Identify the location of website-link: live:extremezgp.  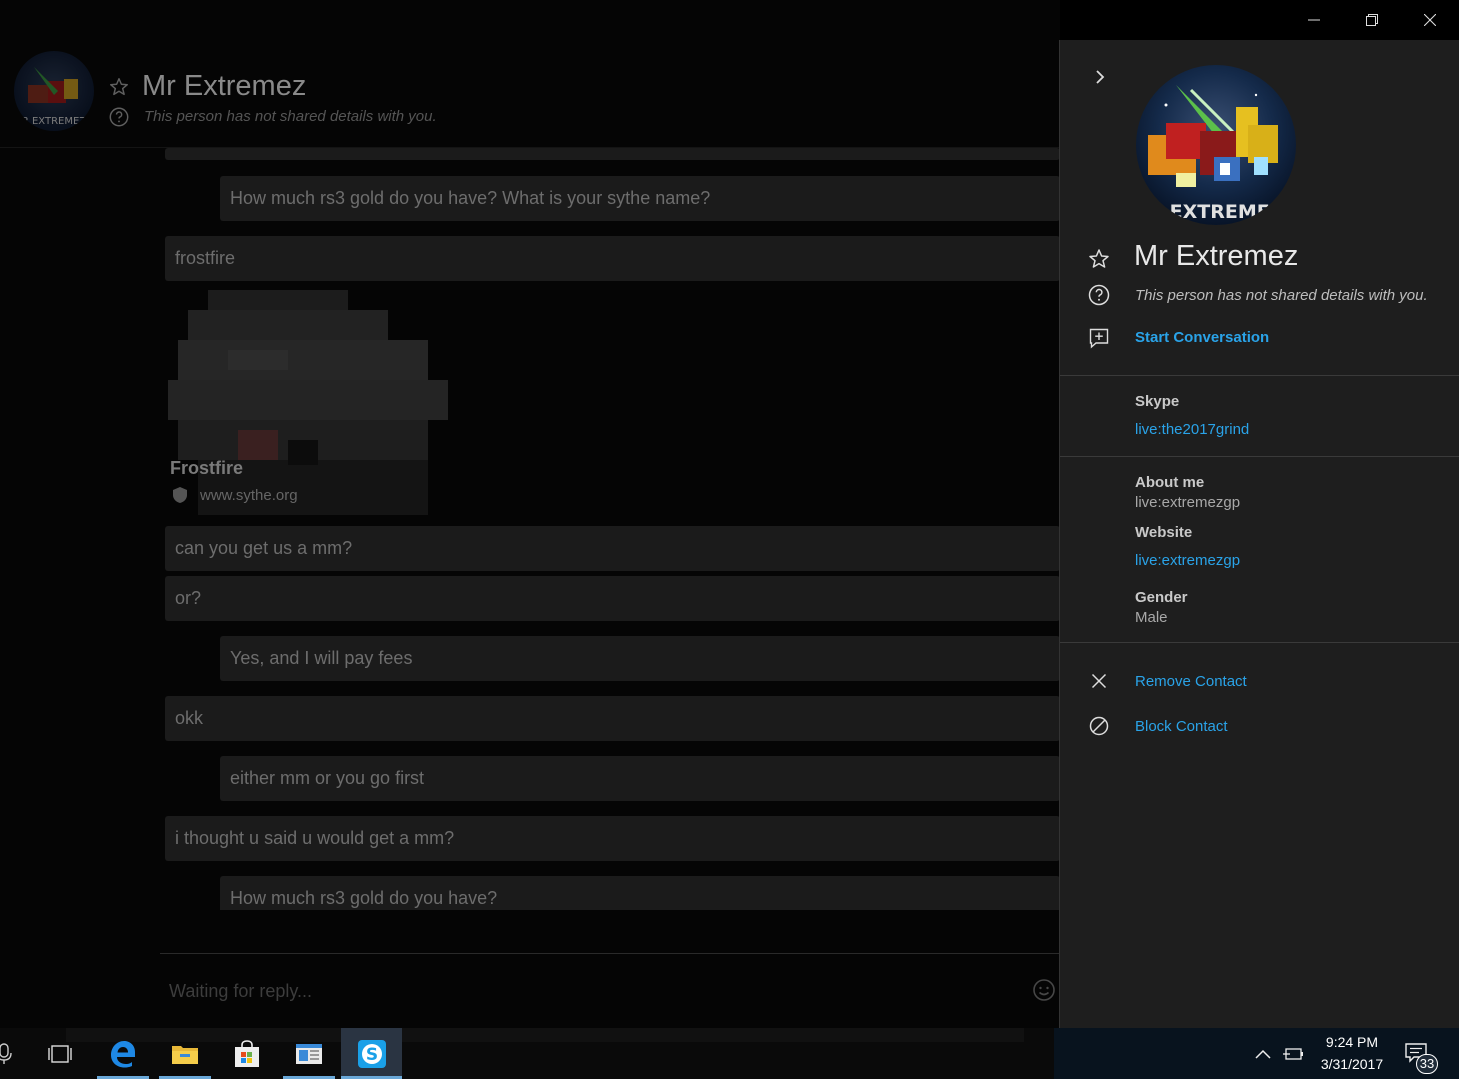
(1187, 560).